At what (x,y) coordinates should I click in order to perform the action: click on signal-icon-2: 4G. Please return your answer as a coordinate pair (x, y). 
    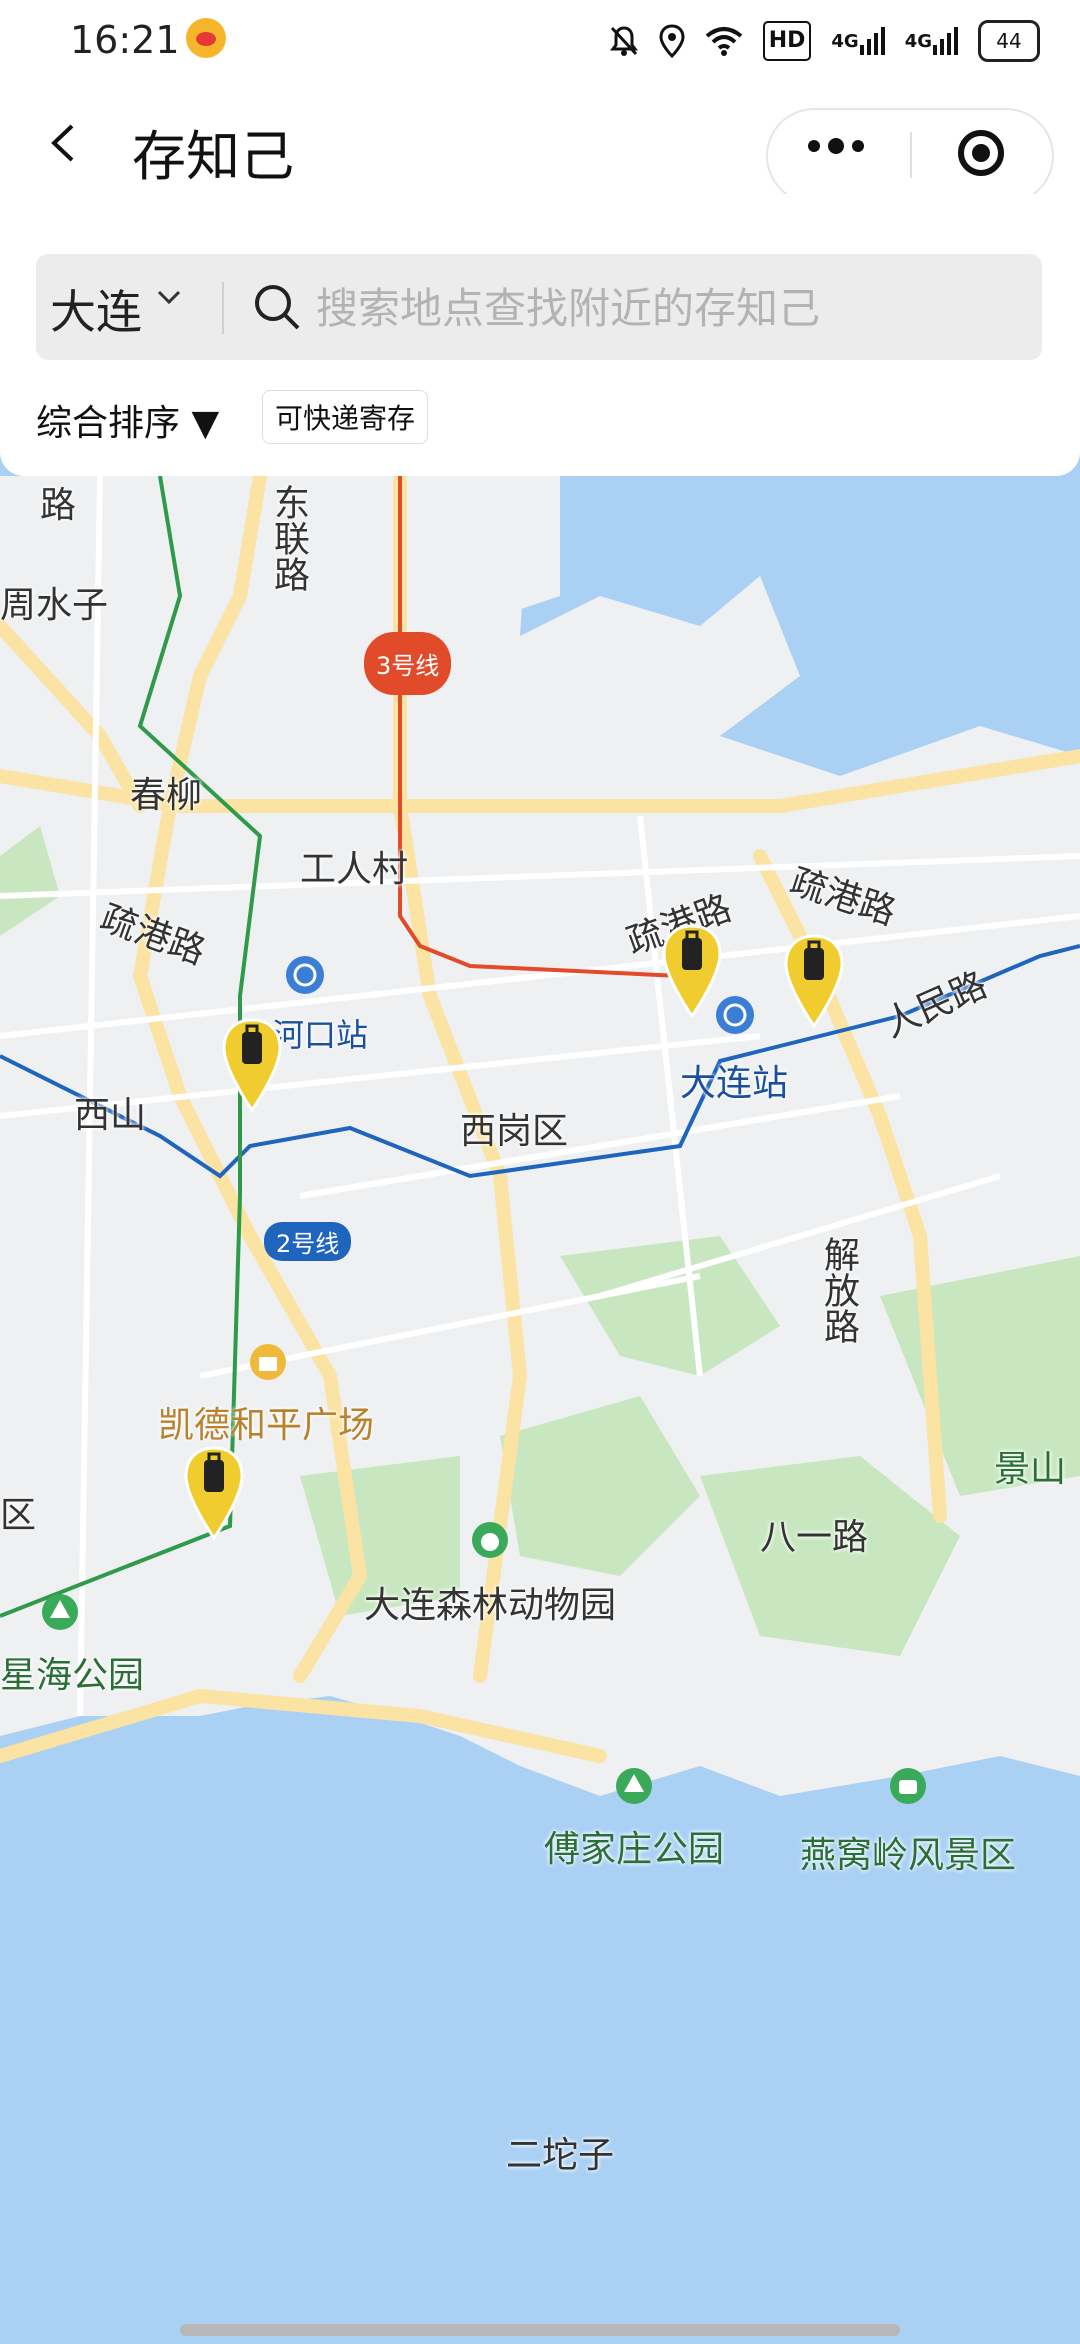
    Looking at the image, I should click on (931, 41).